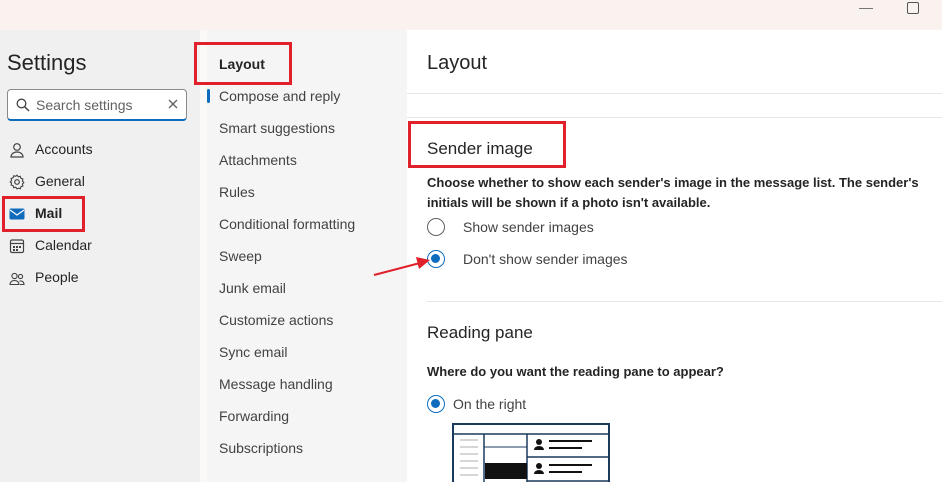 Image resolution: width=942 pixels, height=482 pixels. Describe the element at coordinates (57, 277) in the screenshot. I see `sidebar-item-label: People` at that location.